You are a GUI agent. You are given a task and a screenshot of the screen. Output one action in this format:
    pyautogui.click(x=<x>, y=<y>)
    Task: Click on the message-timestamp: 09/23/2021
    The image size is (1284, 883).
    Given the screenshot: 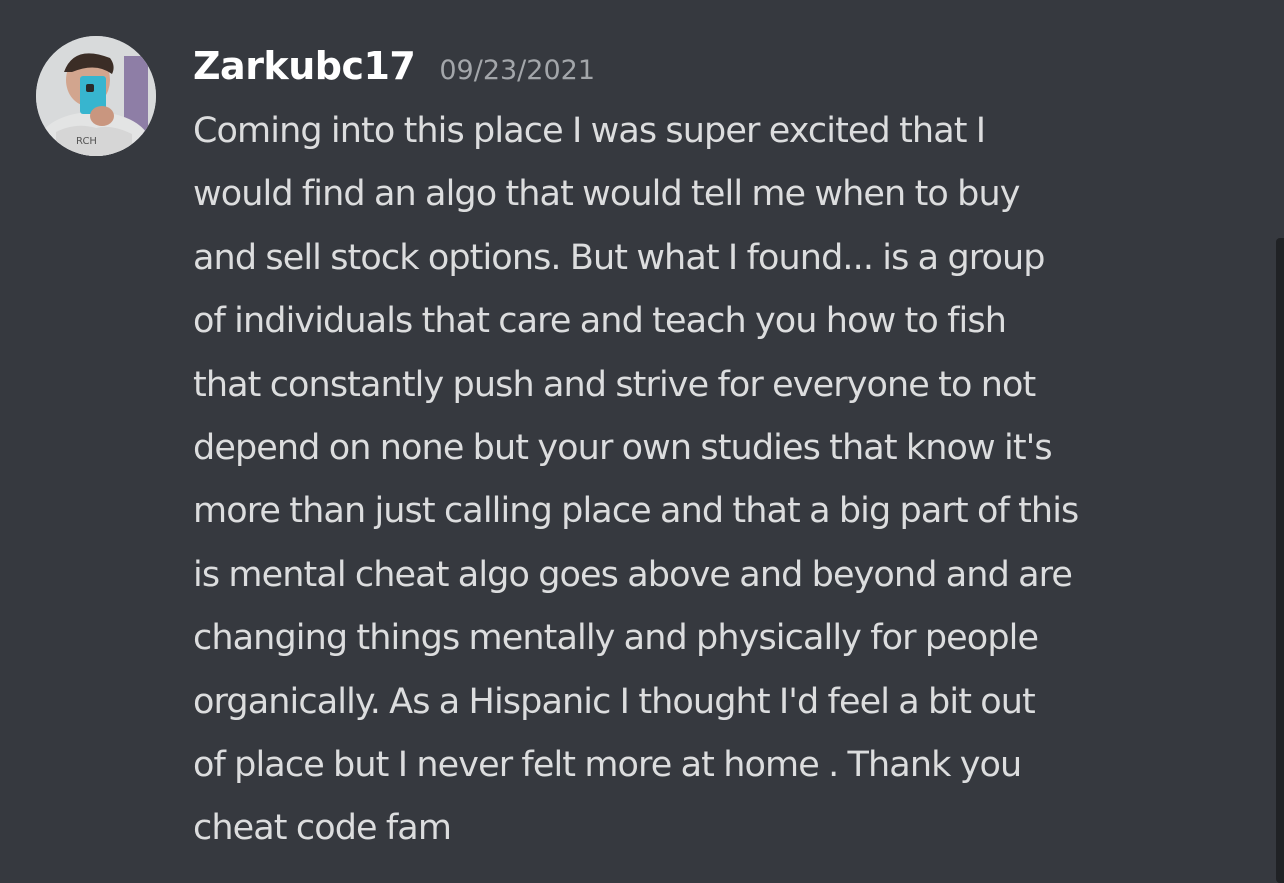 What is the action you would take?
    pyautogui.click(x=517, y=70)
    